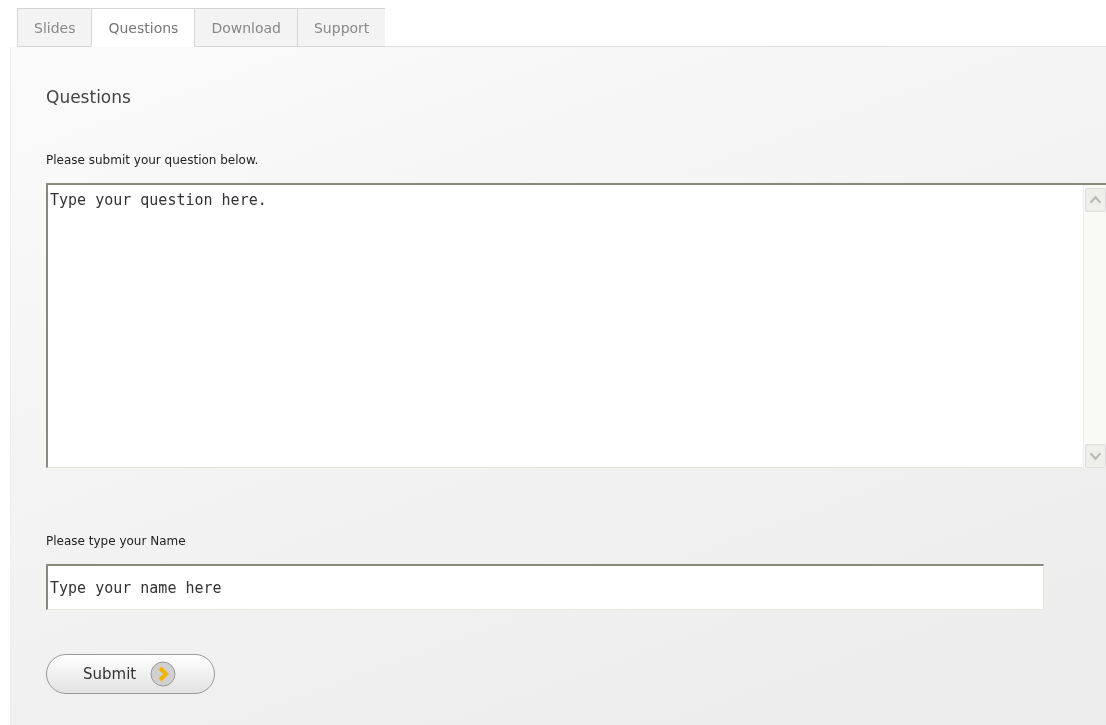  What do you see at coordinates (89, 97) in the screenshot?
I see `section-heading: Questions` at bounding box center [89, 97].